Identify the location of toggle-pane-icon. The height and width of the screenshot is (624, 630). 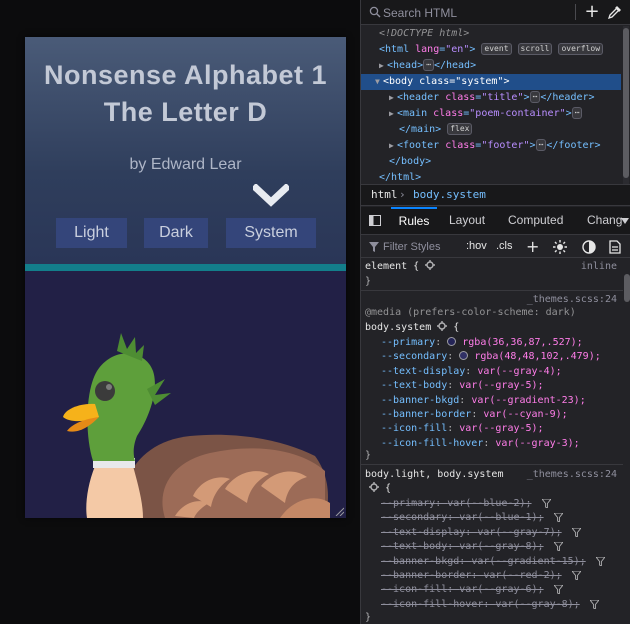
(375, 220).